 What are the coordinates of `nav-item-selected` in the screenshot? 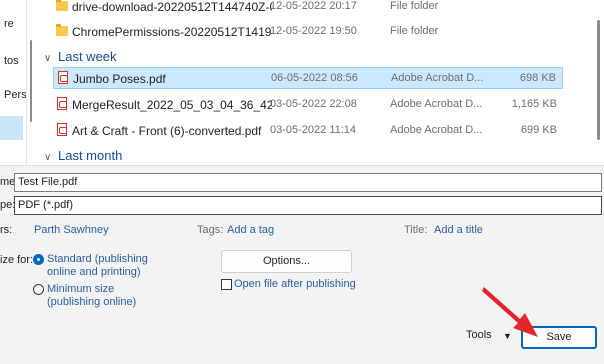 It's located at (11, 128).